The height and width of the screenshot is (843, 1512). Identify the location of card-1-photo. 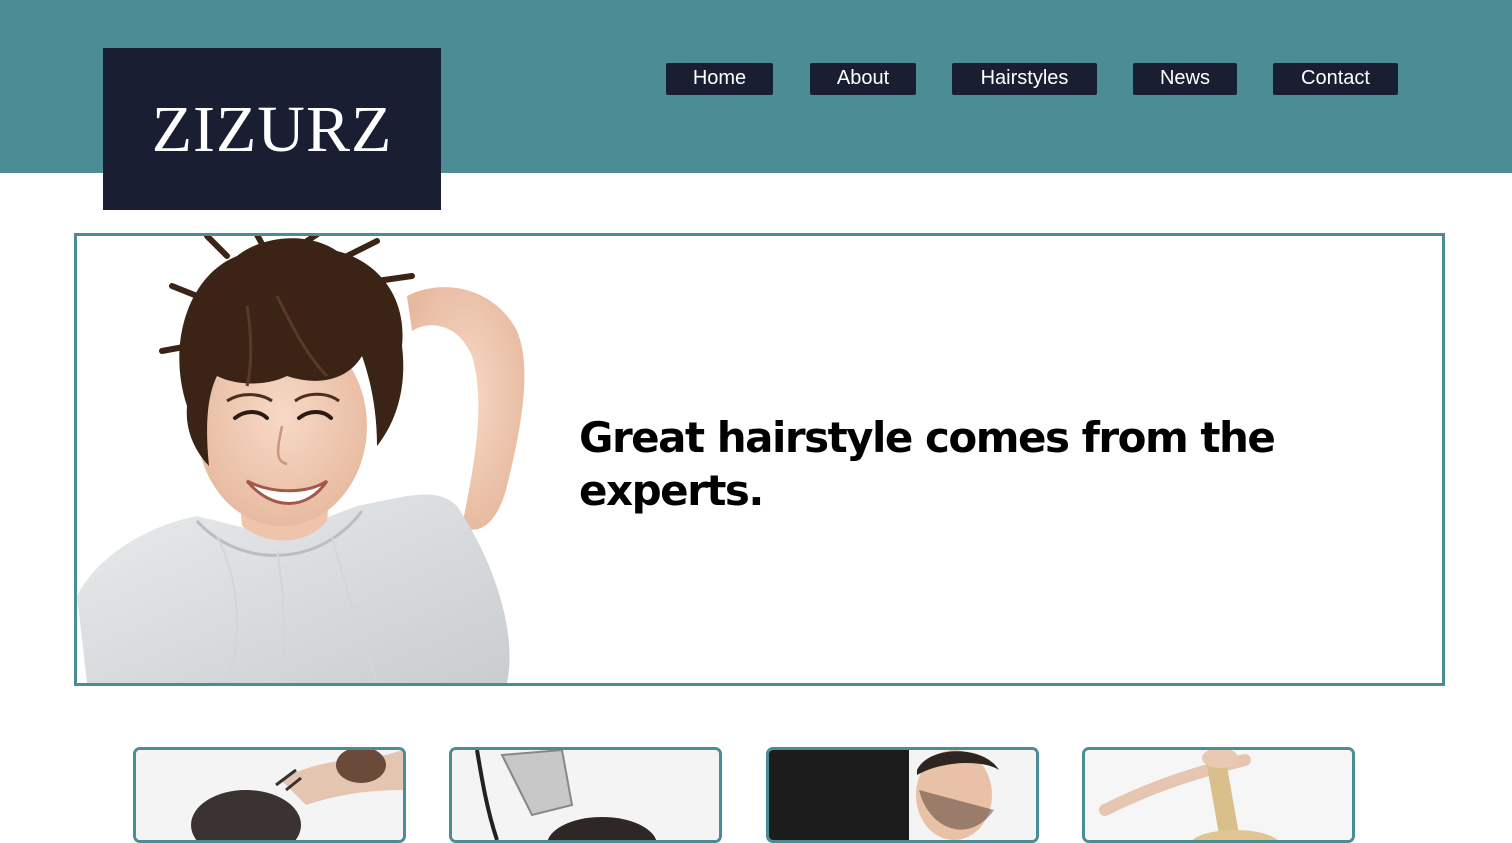
(269, 795).